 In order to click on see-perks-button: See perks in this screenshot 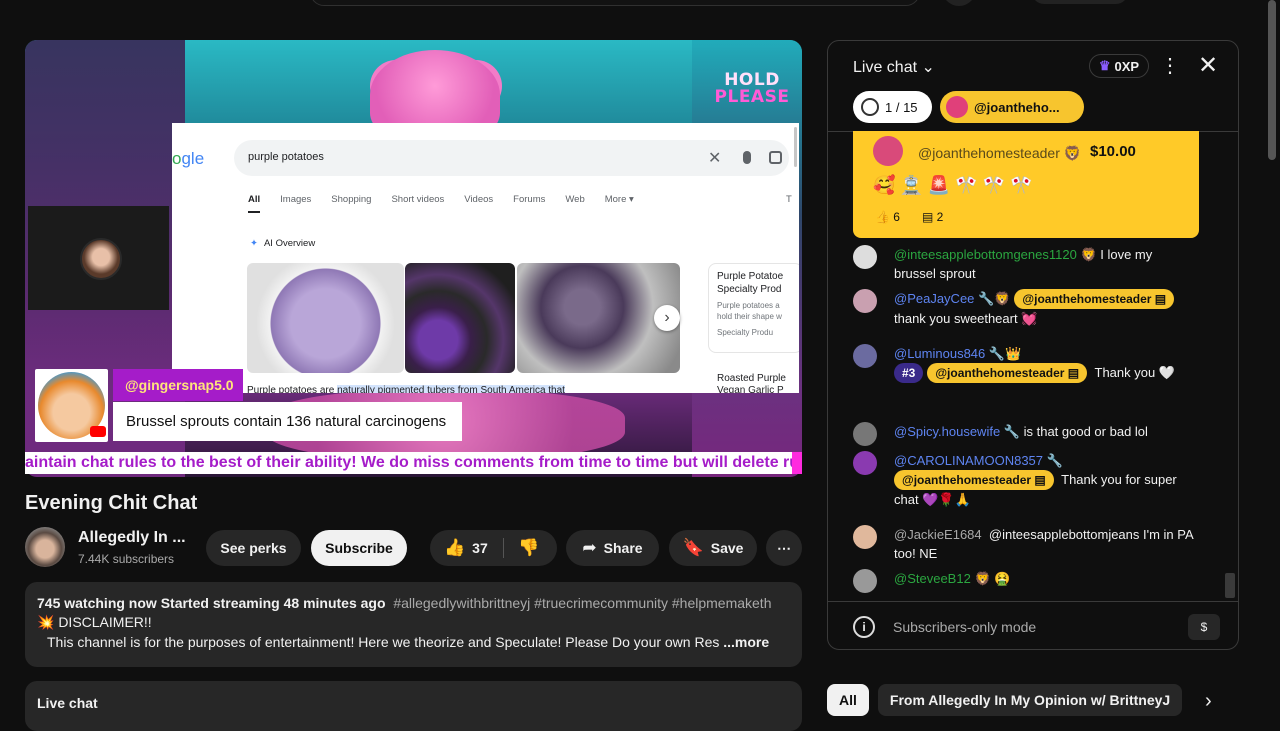, I will do `click(253, 548)`.